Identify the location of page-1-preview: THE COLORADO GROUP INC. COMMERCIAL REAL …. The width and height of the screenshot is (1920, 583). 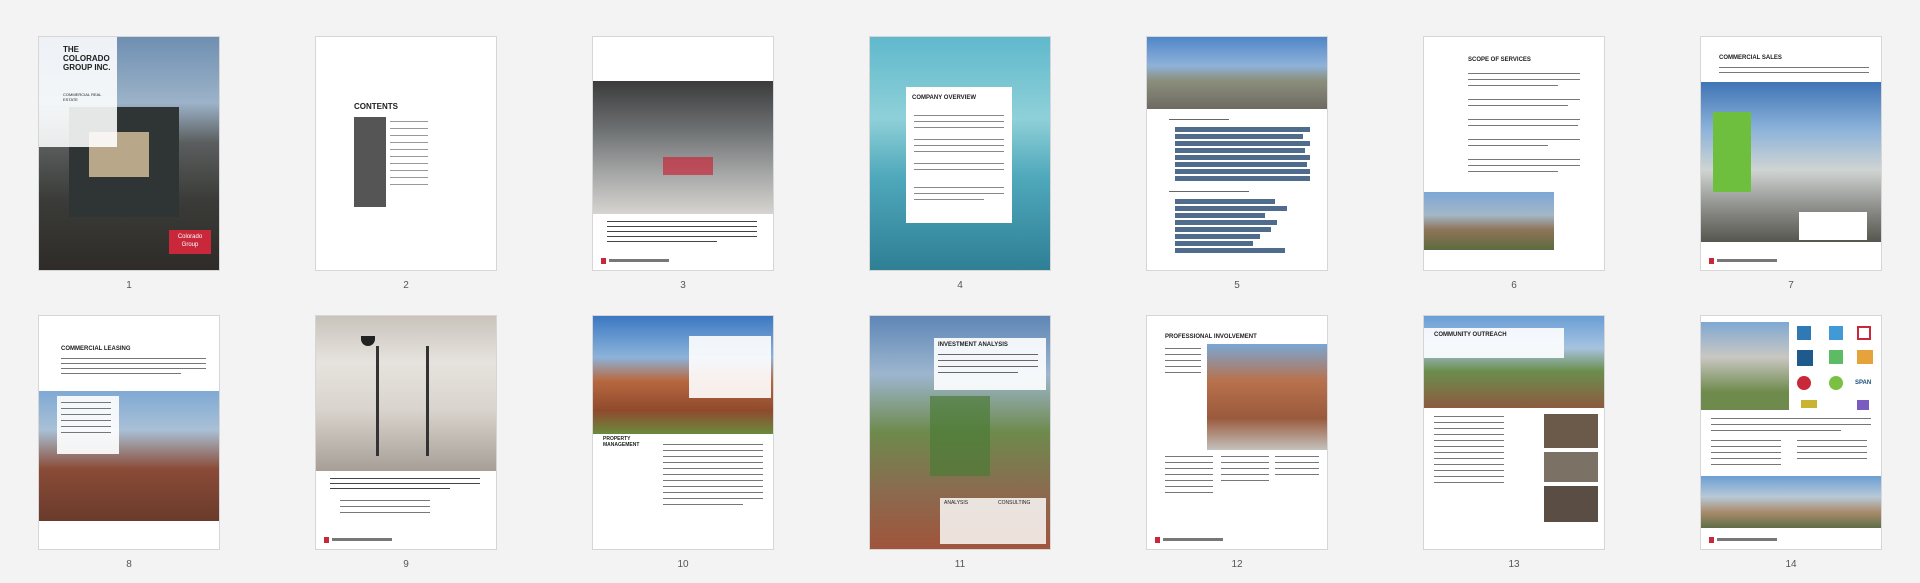
(129, 153).